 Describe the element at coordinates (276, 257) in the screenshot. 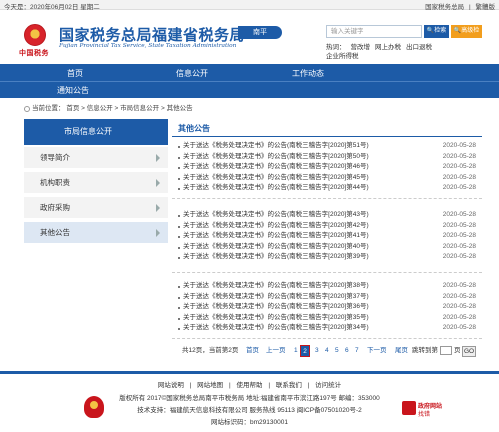

I see `notice-title: 关于送达《税务处理决定书》的公告(南税三稽告字[2020]第39号)` at that location.